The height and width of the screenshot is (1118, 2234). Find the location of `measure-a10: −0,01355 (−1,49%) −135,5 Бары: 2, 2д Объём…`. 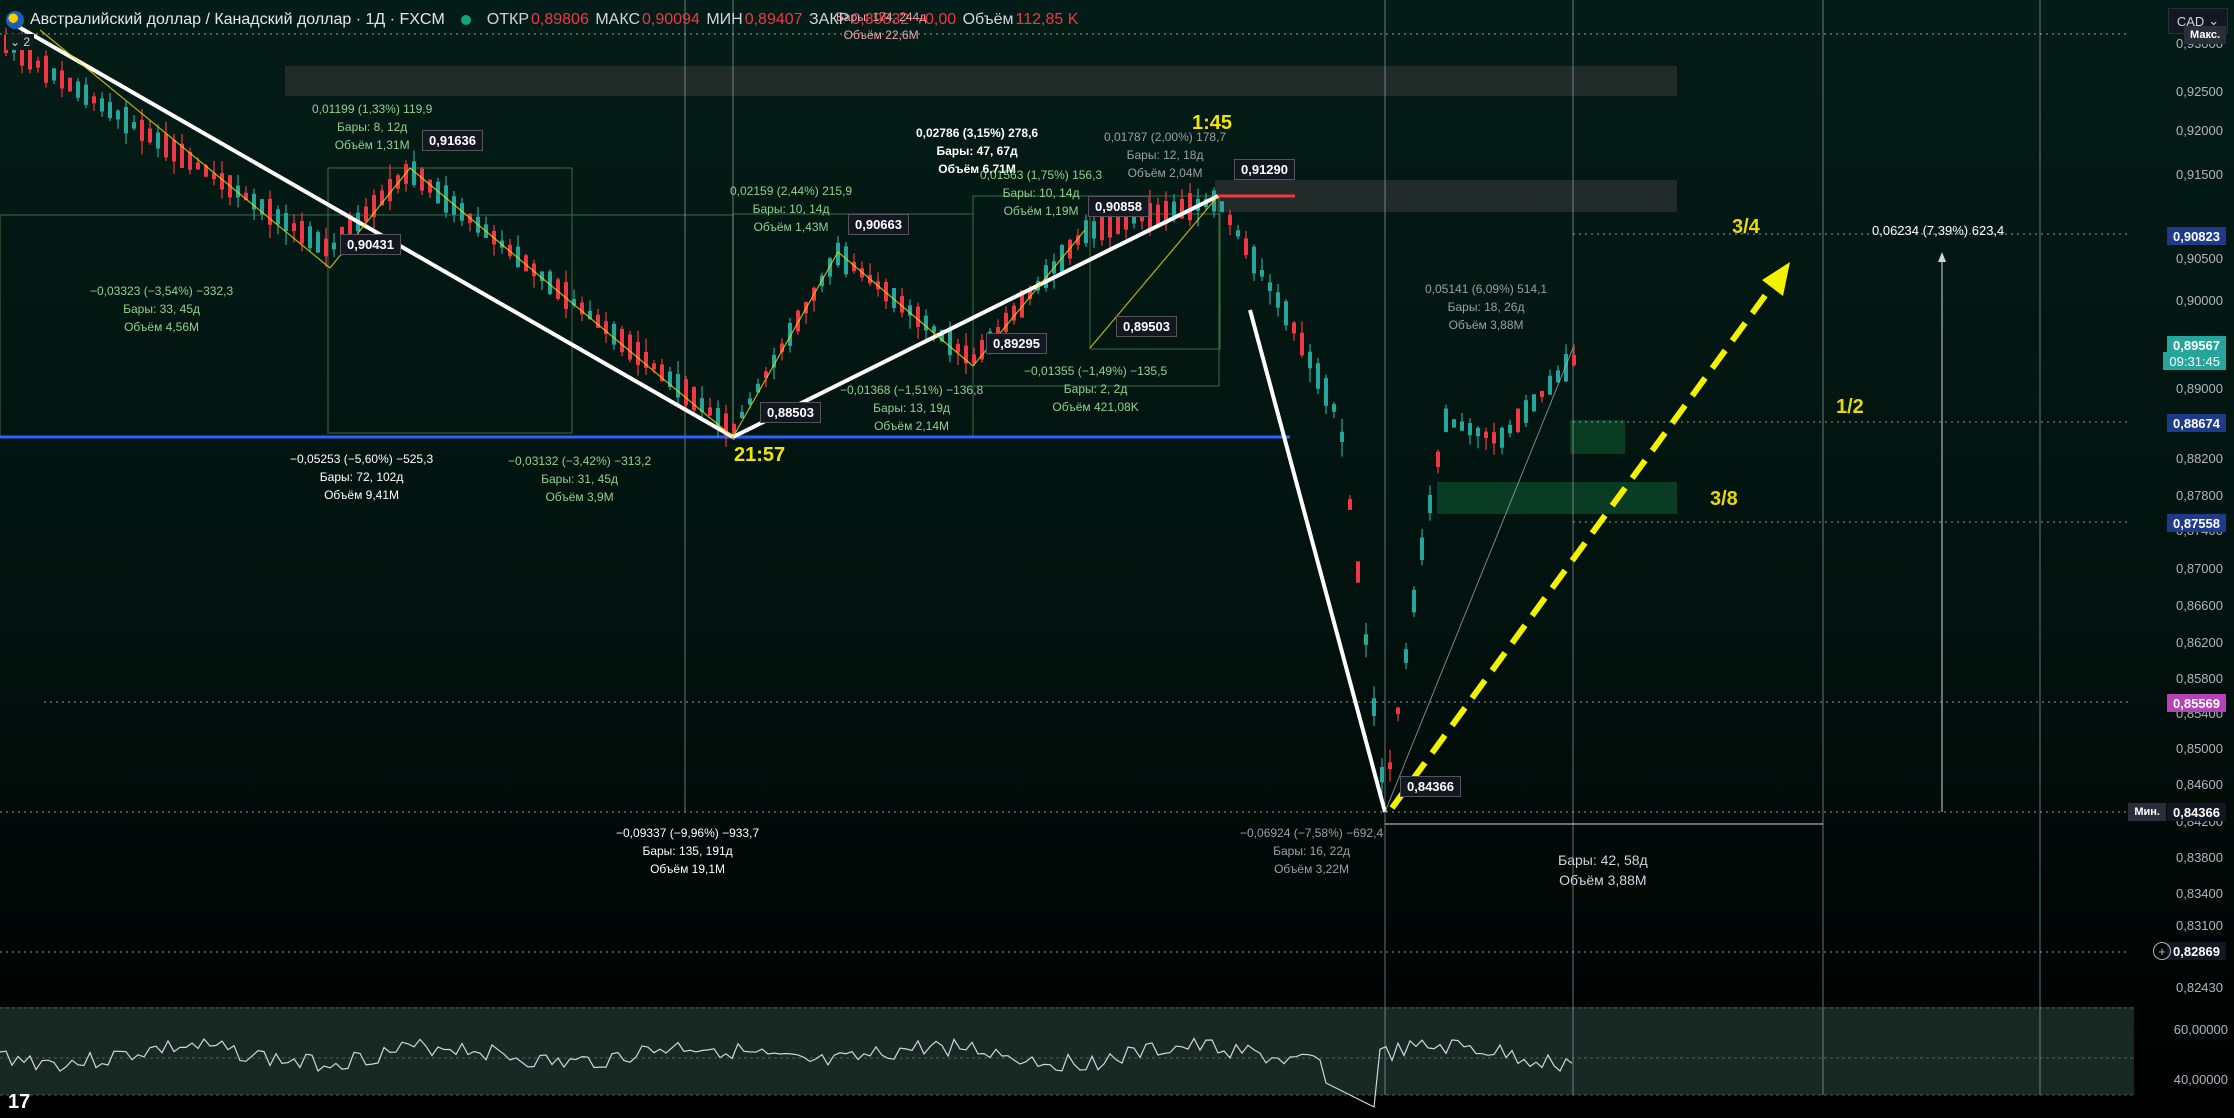

measure-a10: −0,01355 (−1,49%) −135,5 Бары: 2, 2д Объём… is located at coordinates (1095, 389).